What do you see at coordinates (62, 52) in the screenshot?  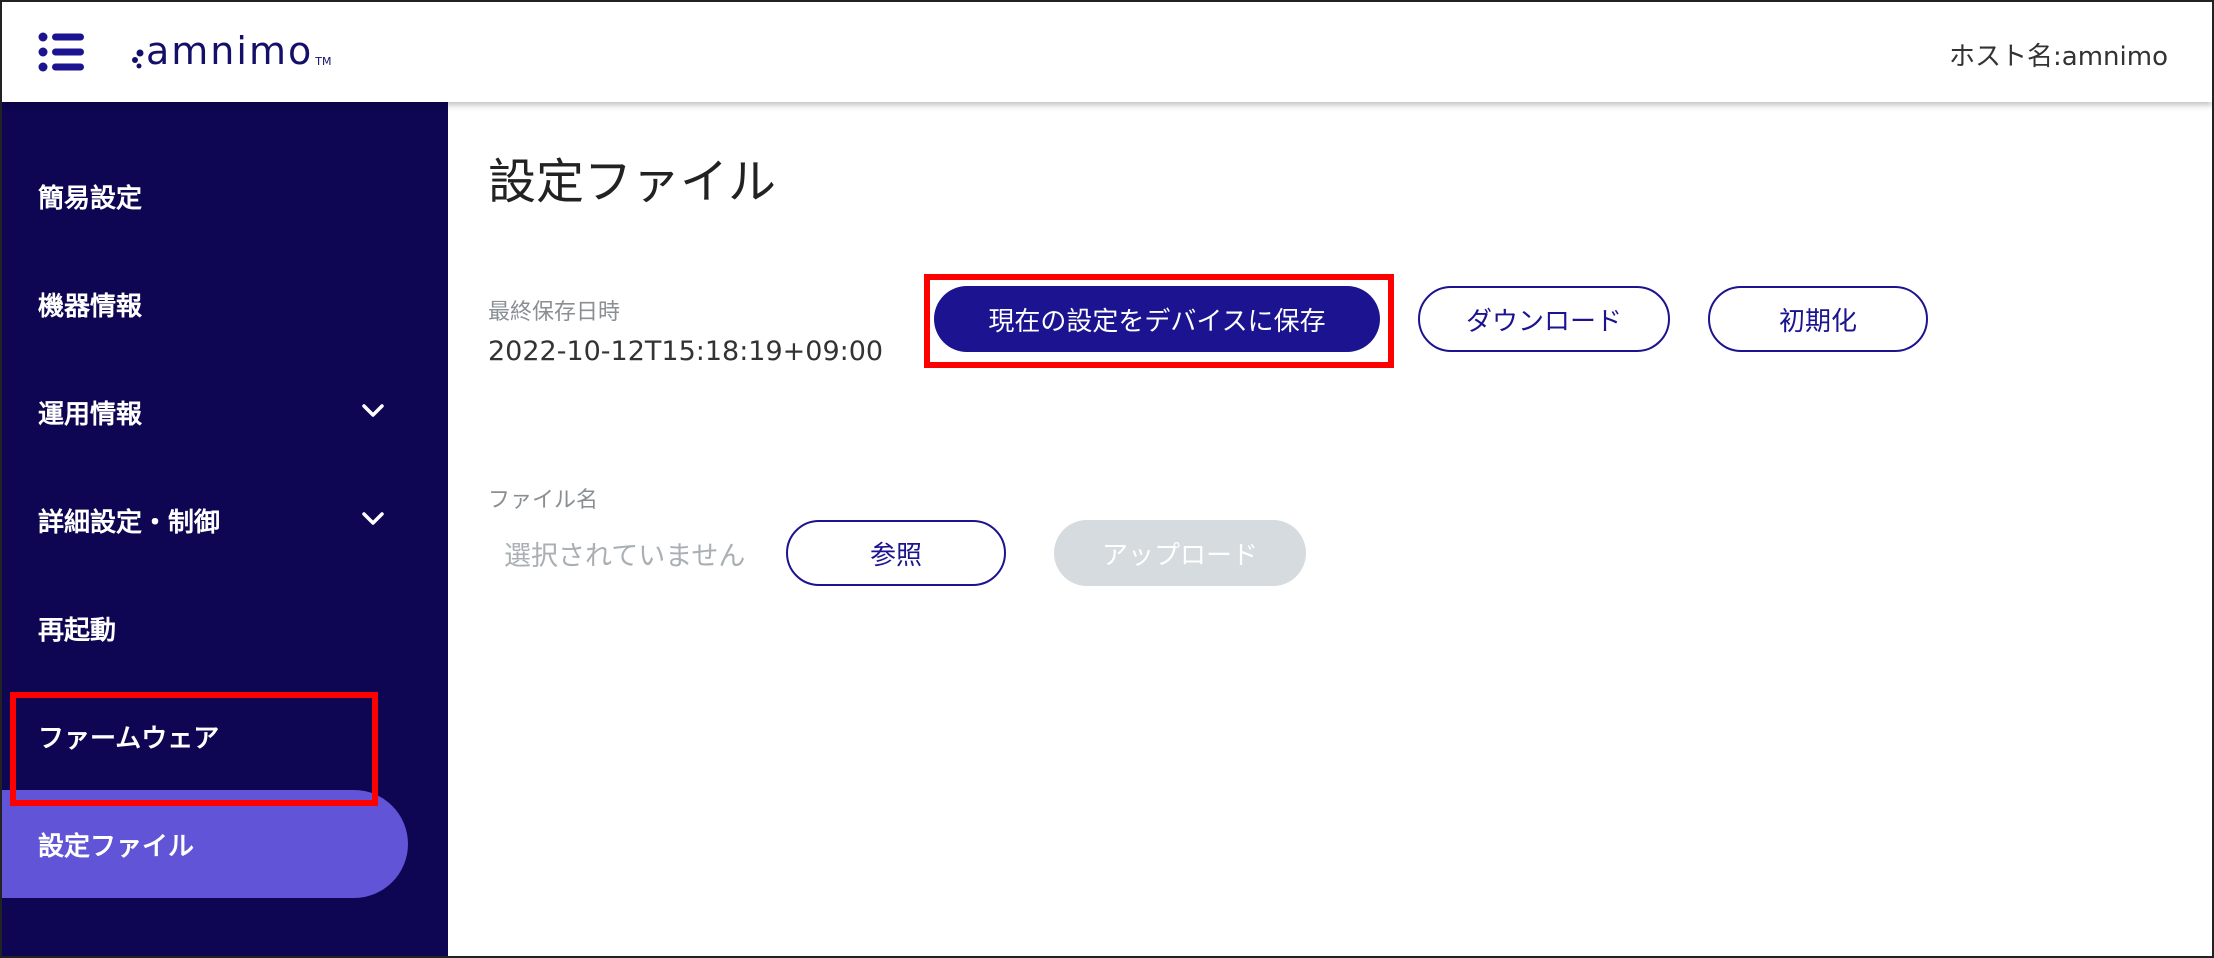 I see `menu-icon` at bounding box center [62, 52].